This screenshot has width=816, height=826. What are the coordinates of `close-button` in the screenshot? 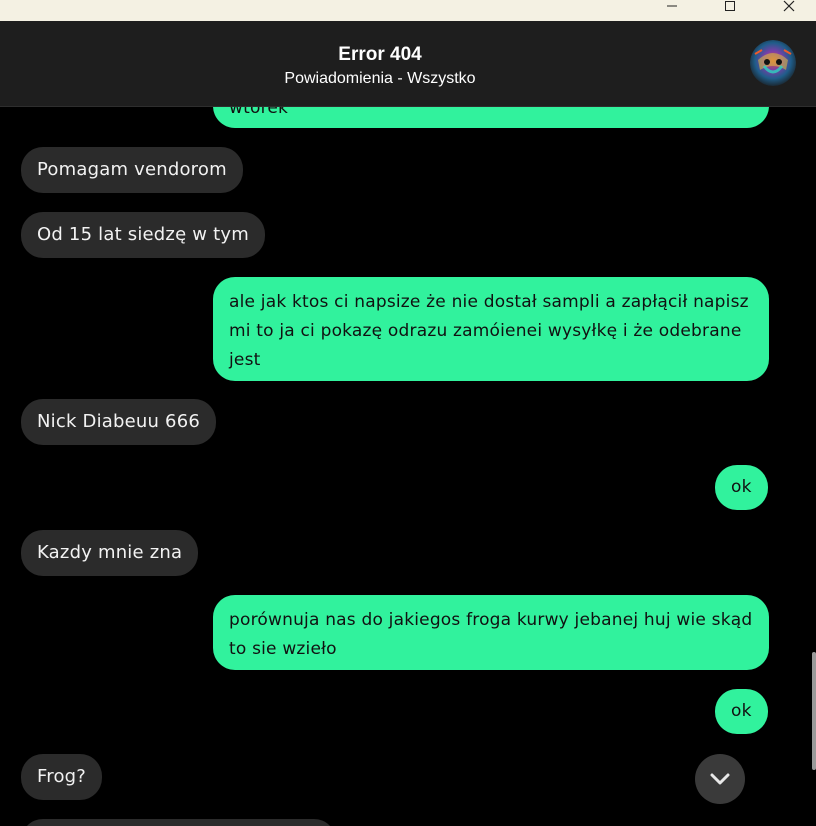 It's located at (789, 10).